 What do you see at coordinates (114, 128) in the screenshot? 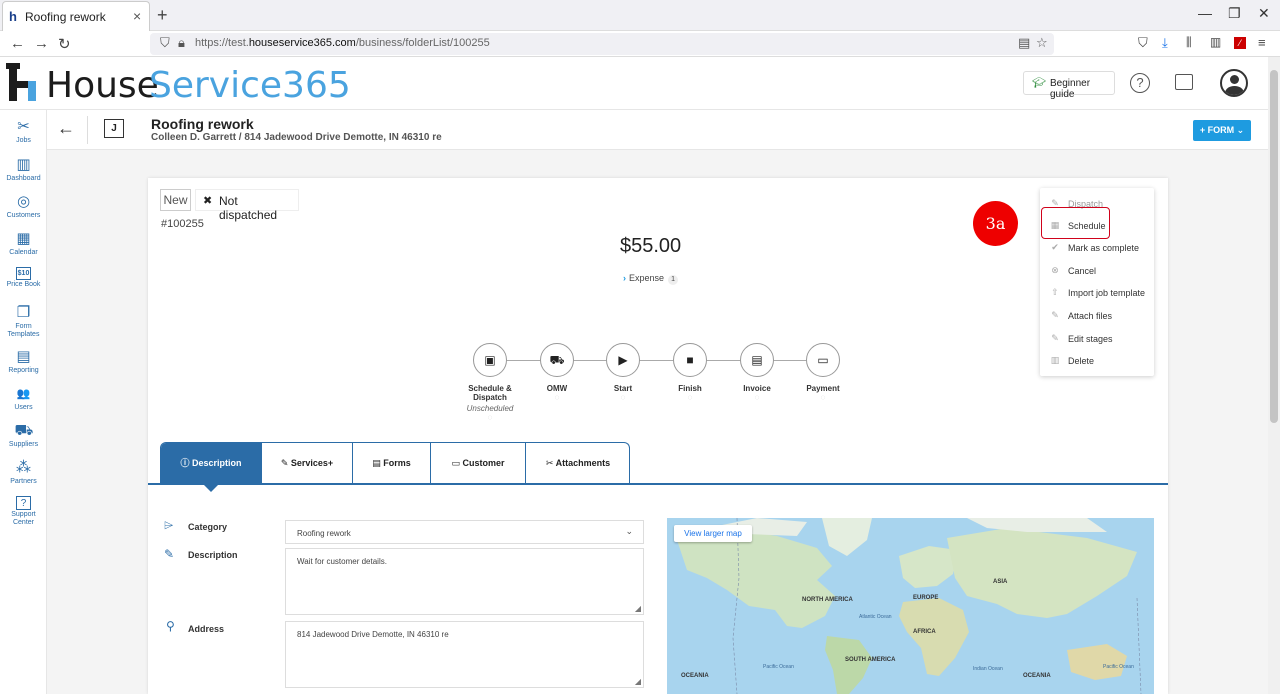
I see `job-type-badge: J` at bounding box center [114, 128].